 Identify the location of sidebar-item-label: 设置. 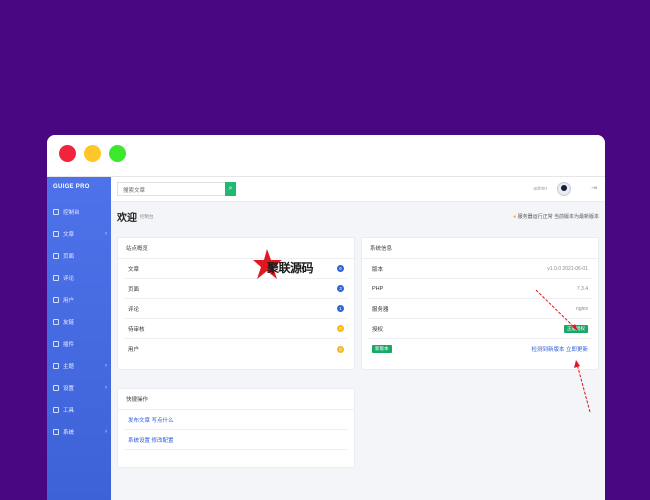
(69, 389).